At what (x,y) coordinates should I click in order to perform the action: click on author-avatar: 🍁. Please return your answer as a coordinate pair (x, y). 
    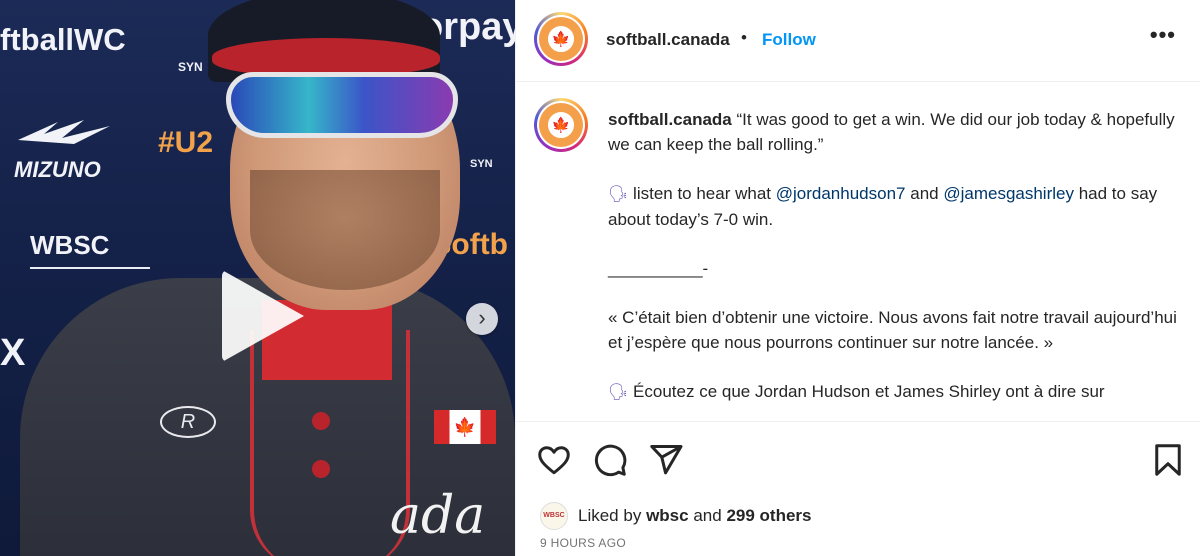
    Looking at the image, I should click on (561, 39).